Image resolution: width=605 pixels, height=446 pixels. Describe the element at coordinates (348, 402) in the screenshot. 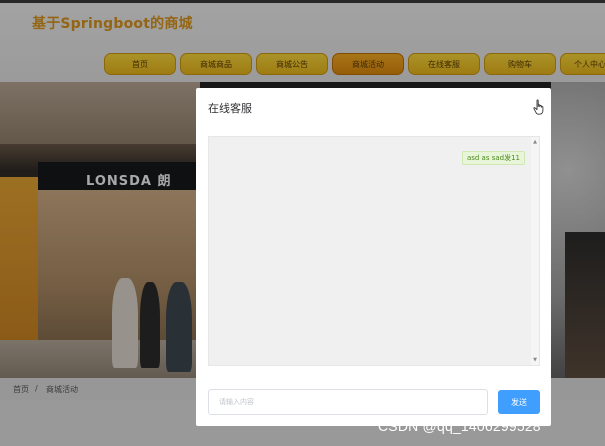

I see `message-input` at that location.